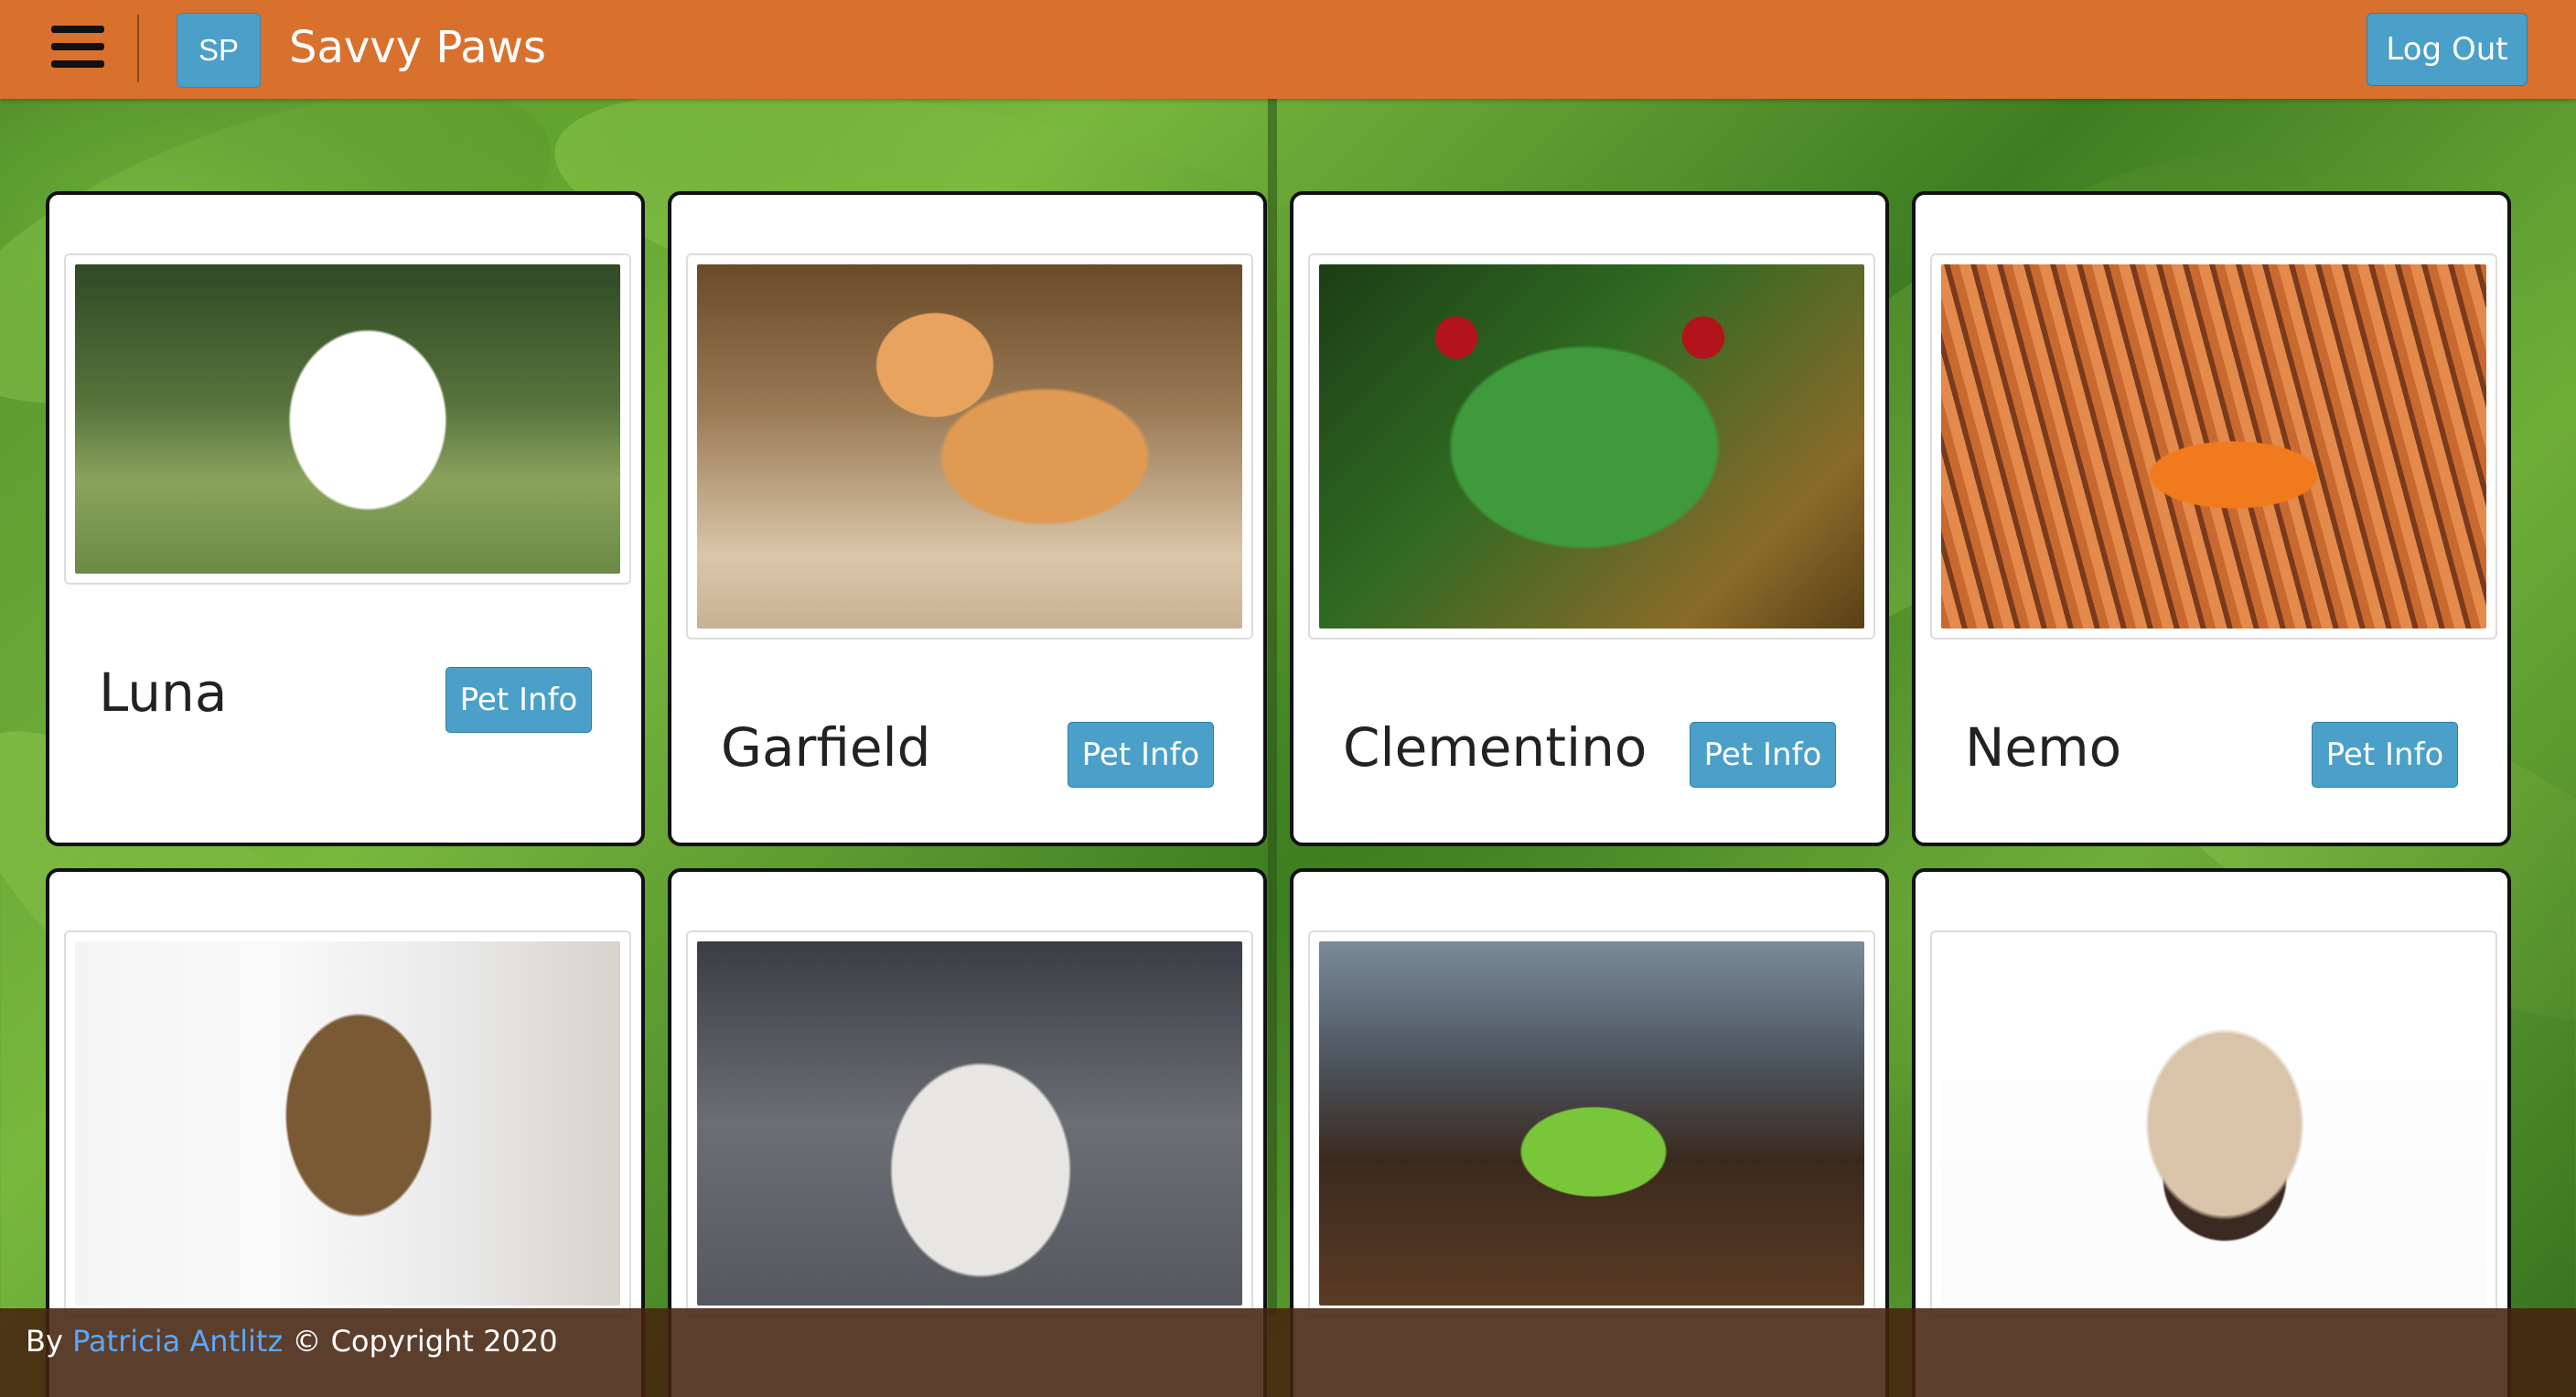  I want to click on app-title: Savvy Paws, so click(418, 47).